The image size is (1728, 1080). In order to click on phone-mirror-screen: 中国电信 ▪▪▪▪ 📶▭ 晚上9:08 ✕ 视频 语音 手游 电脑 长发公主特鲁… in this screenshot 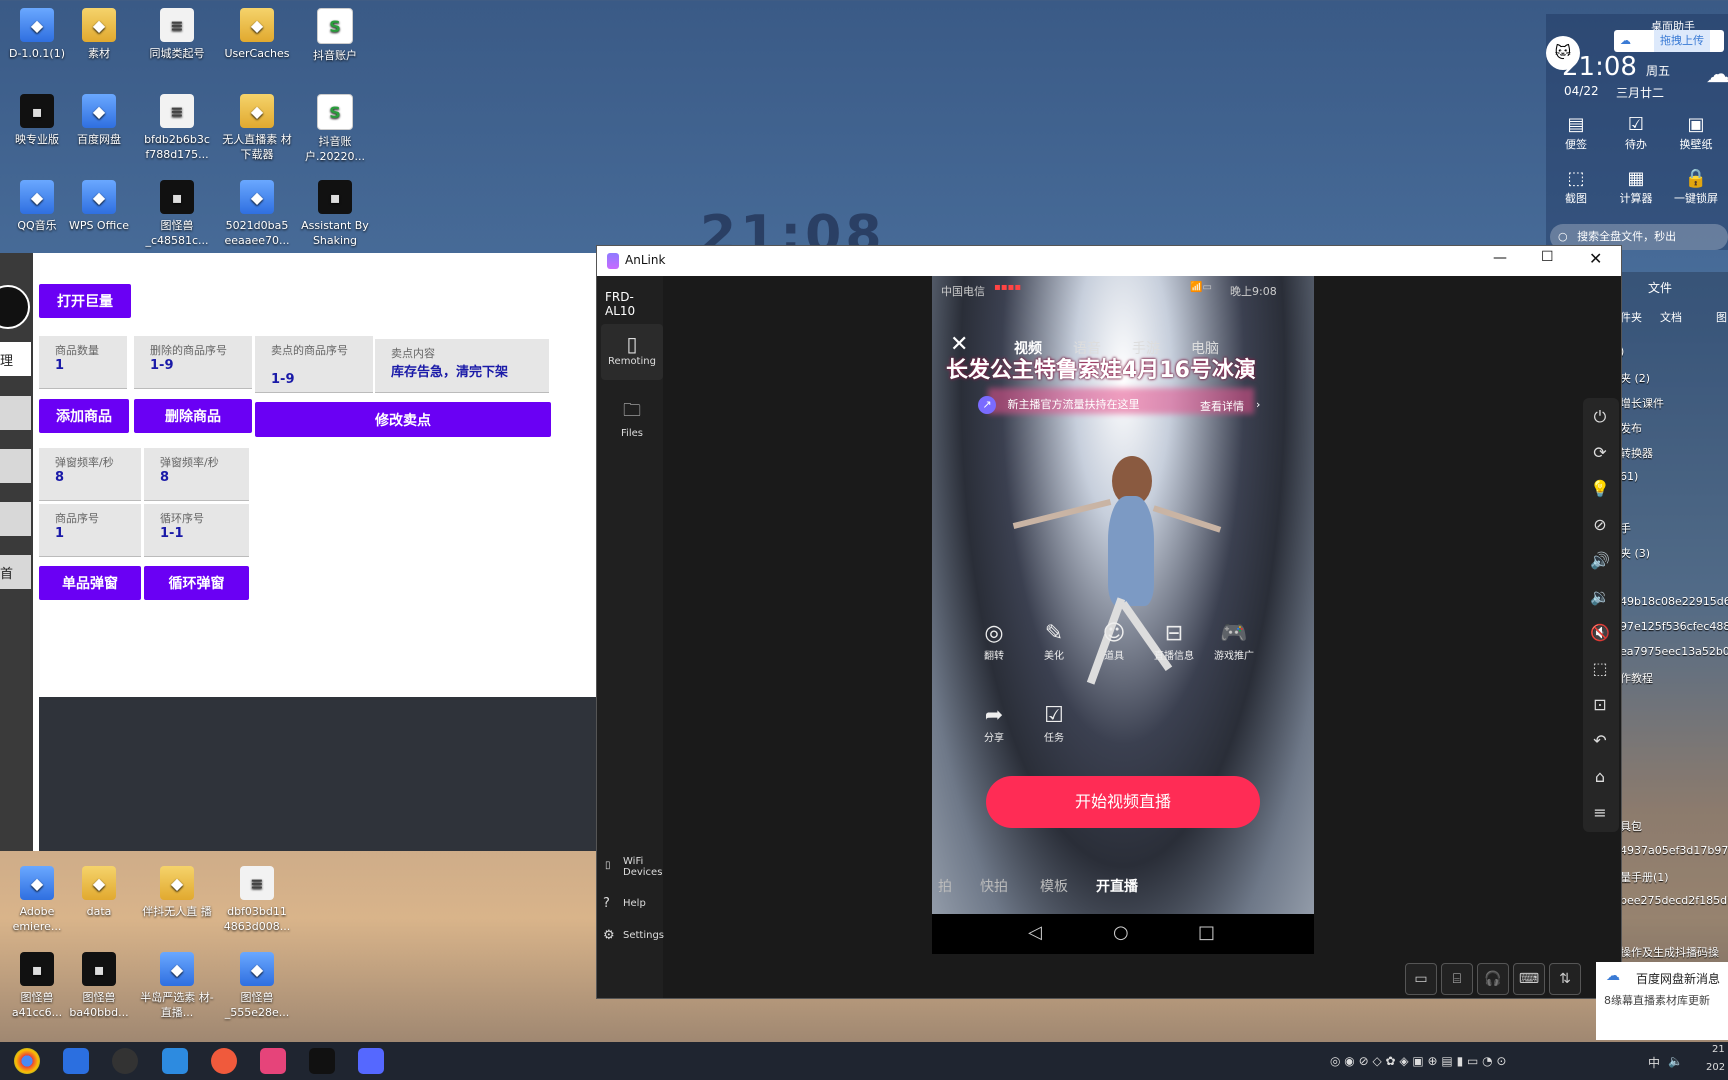, I will do `click(1123, 615)`.